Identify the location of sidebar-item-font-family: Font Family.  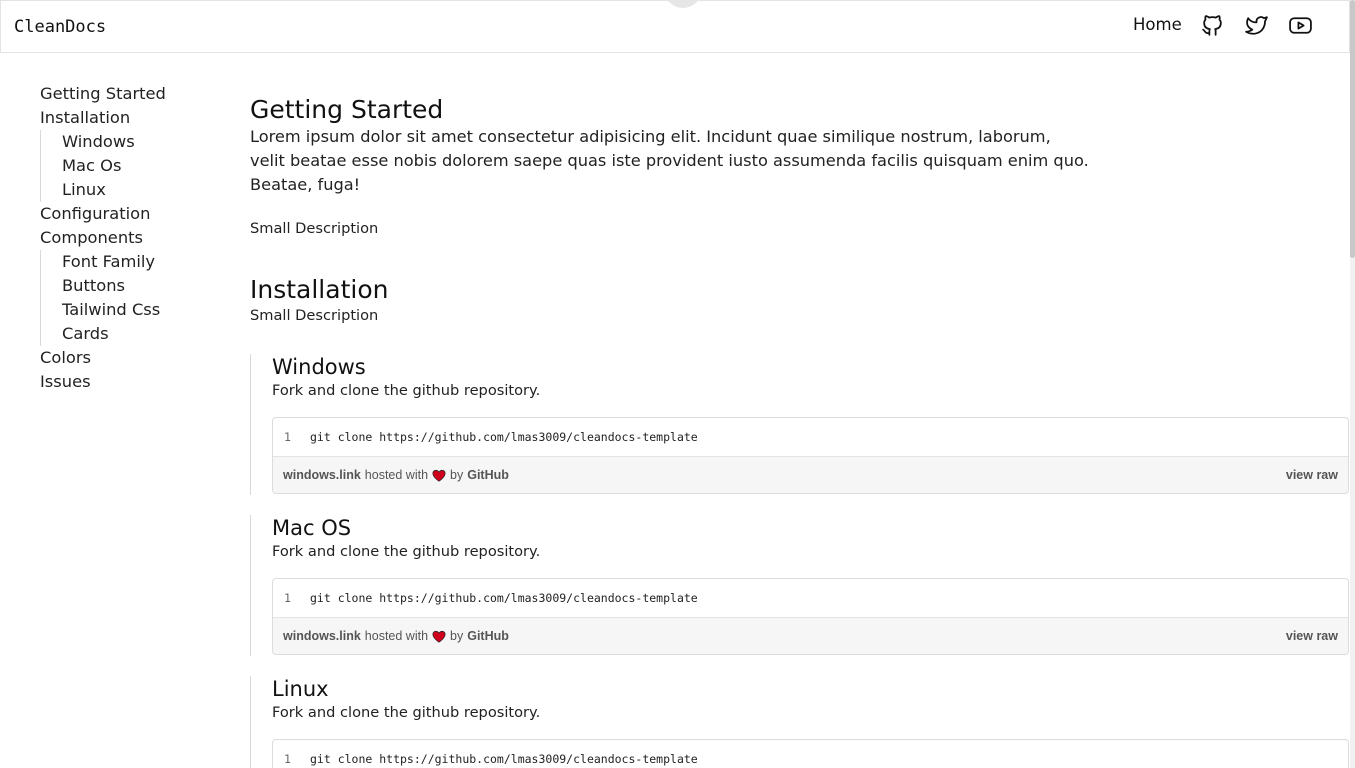
(141, 262).